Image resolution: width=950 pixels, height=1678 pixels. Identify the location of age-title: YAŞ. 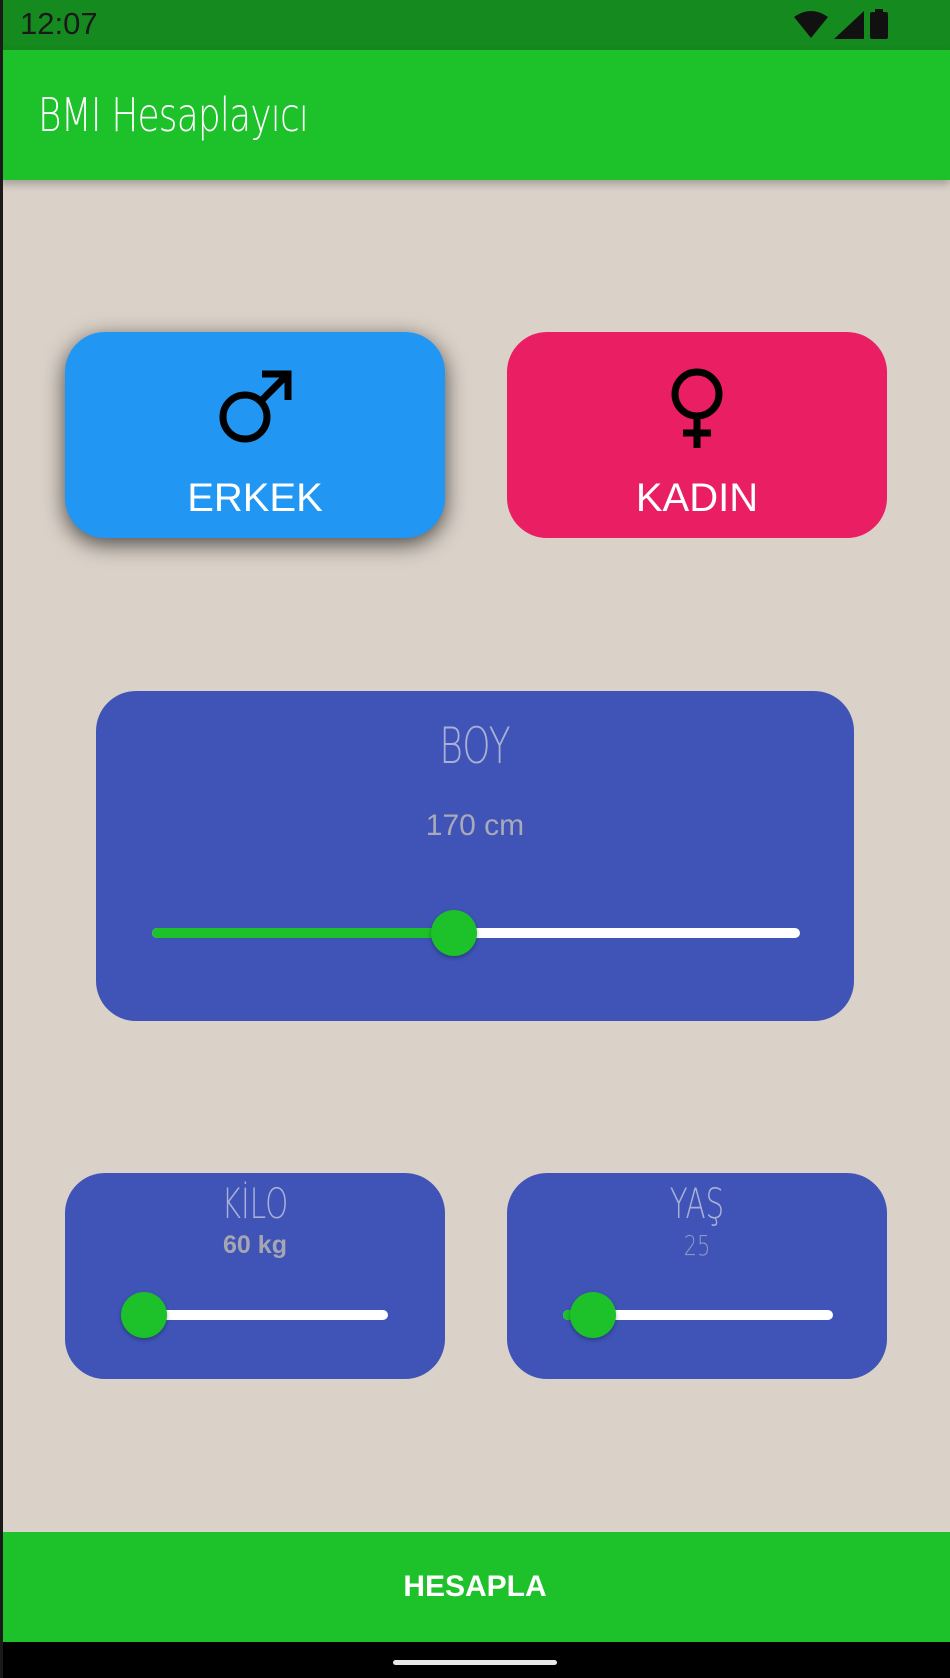
(697, 1203).